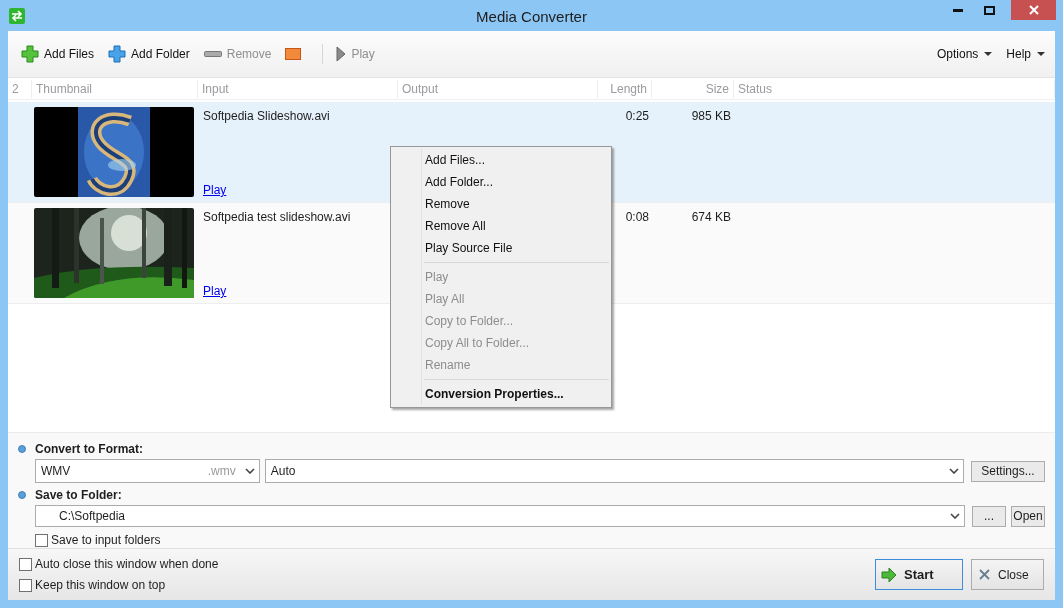 This screenshot has height=608, width=1063. Describe the element at coordinates (20, 88) in the screenshot. I see `row-count: 2` at that location.